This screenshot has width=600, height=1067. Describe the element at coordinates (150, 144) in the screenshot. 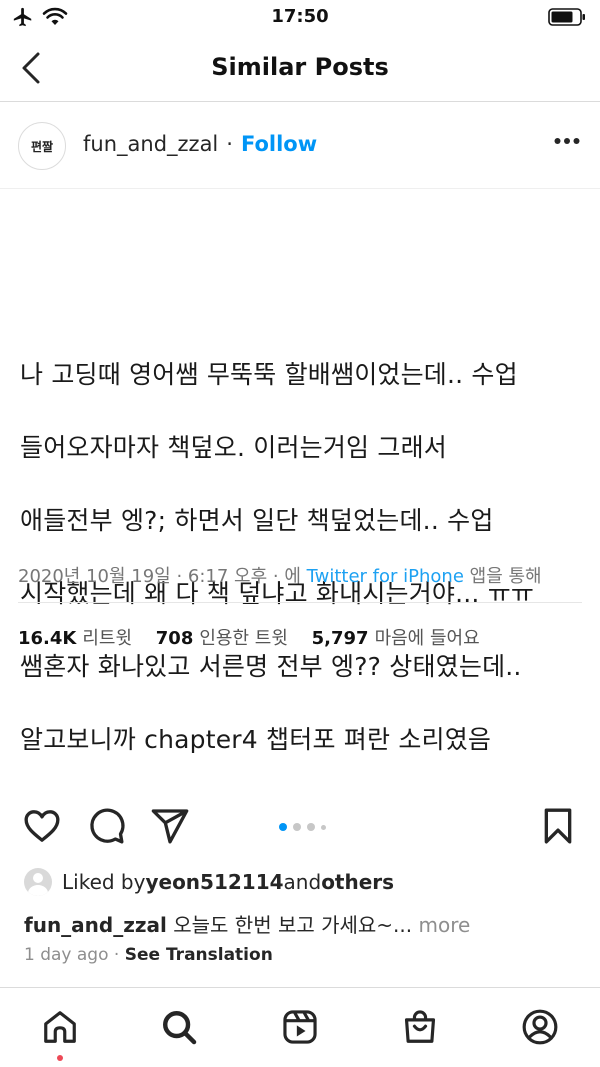

I see `author-username: fun_and_zzal` at that location.